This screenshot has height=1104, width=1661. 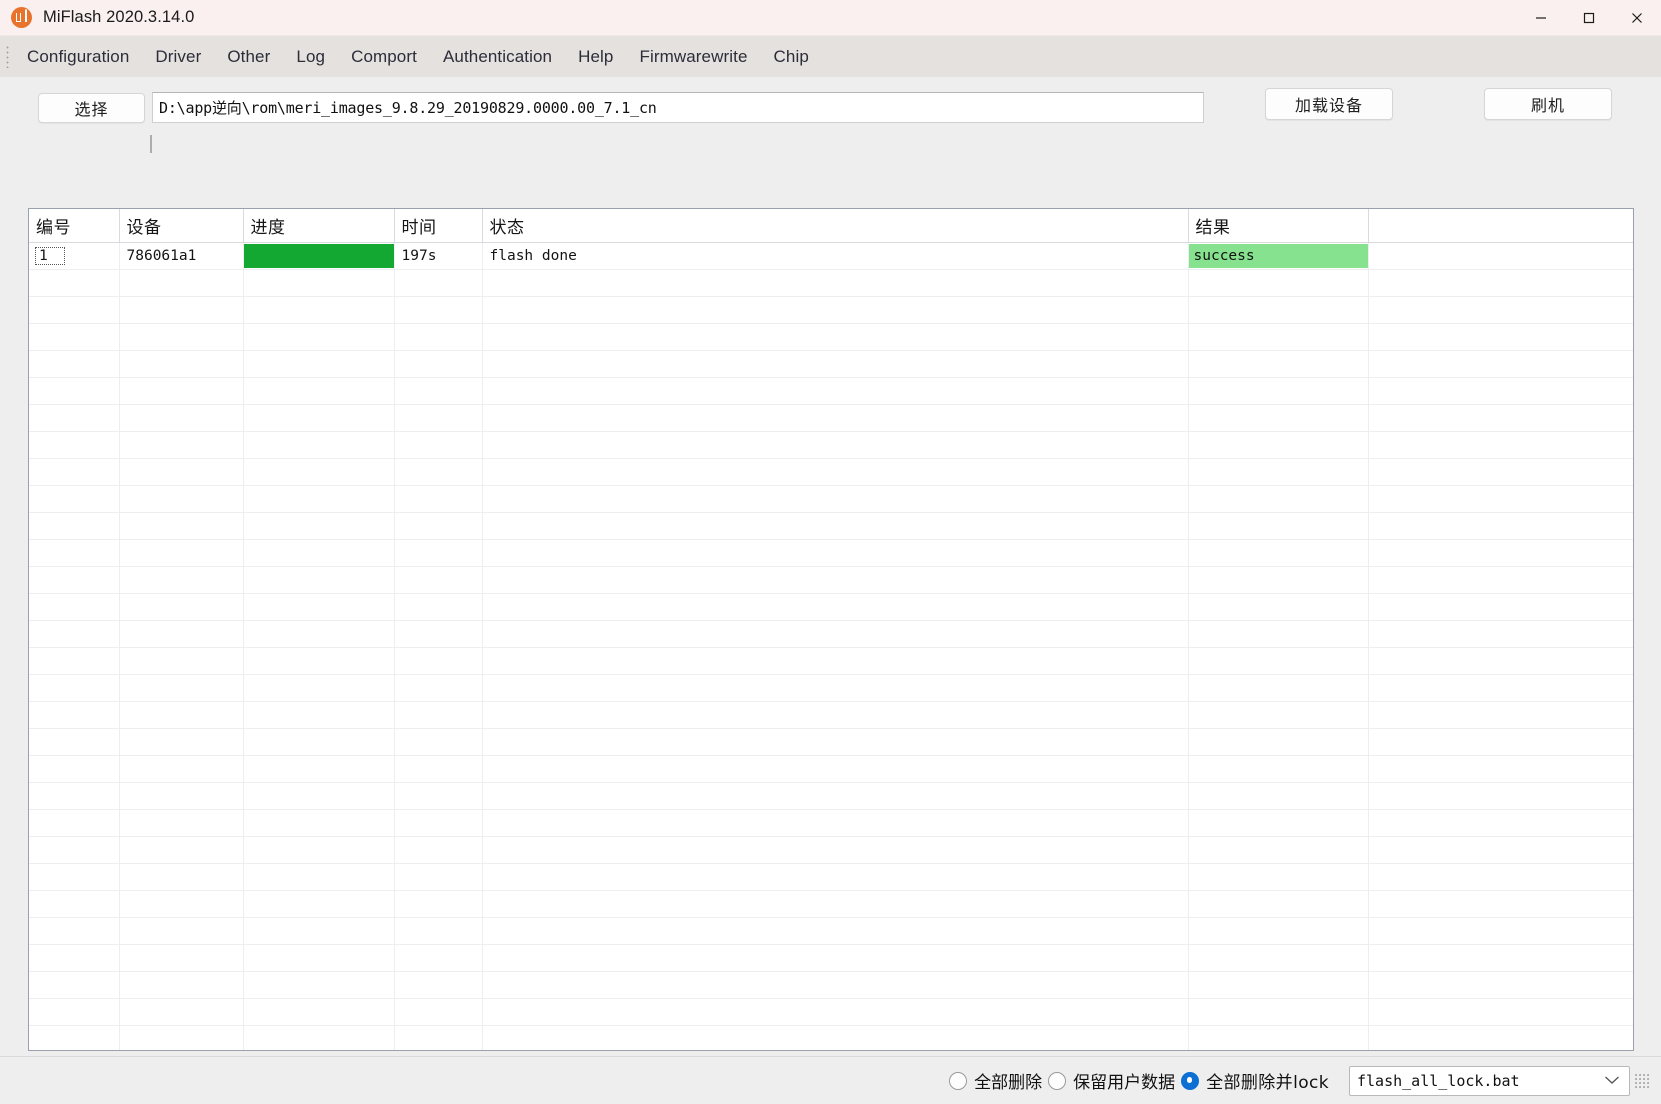 What do you see at coordinates (1541, 17) in the screenshot?
I see `minimize-button` at bounding box center [1541, 17].